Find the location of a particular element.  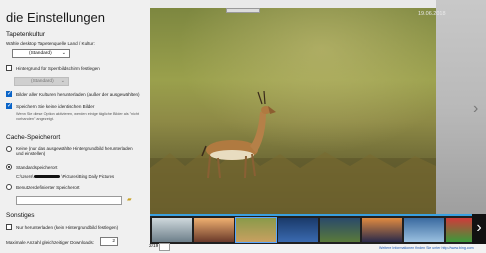

thumb-mountain is located at coordinates (172, 230).